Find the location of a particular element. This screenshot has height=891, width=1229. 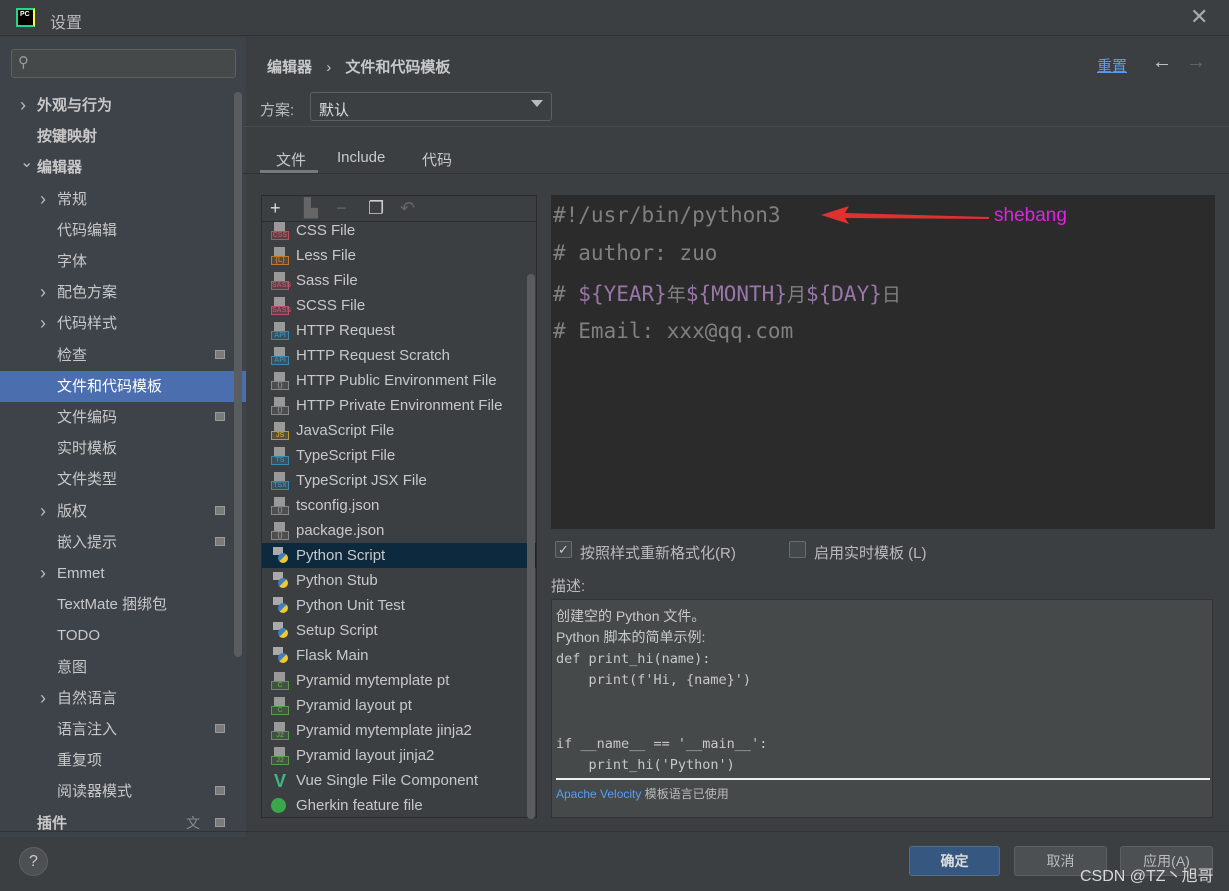

close-icon: ✕ is located at coordinates (1199, 17).